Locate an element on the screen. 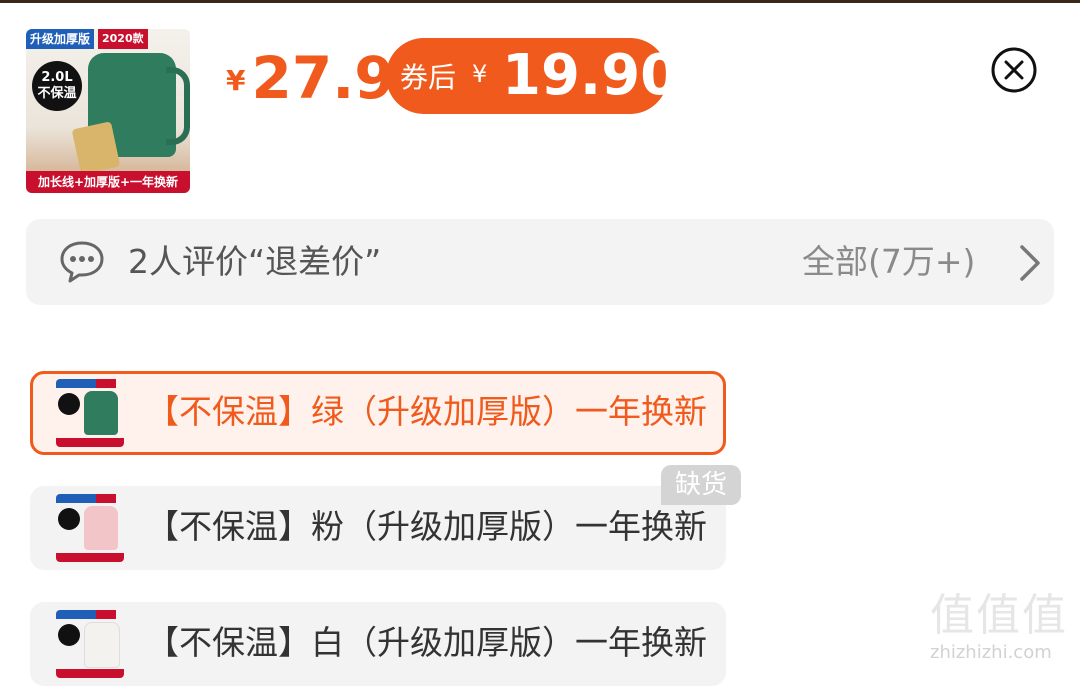 This screenshot has height=686, width=1080. variant-kettle-white is located at coordinates (102, 645).